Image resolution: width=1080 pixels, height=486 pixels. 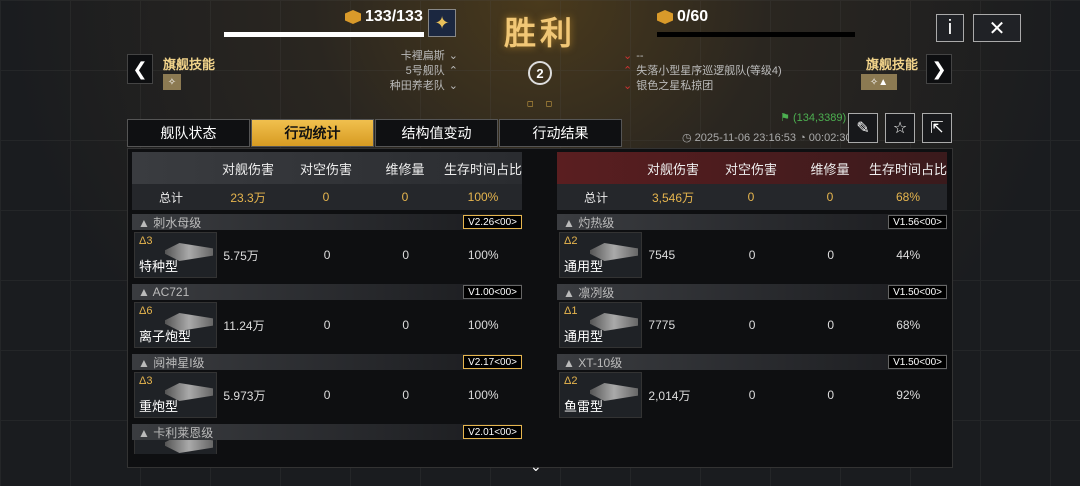 I want to click on info-button: i, so click(x=950, y=28).